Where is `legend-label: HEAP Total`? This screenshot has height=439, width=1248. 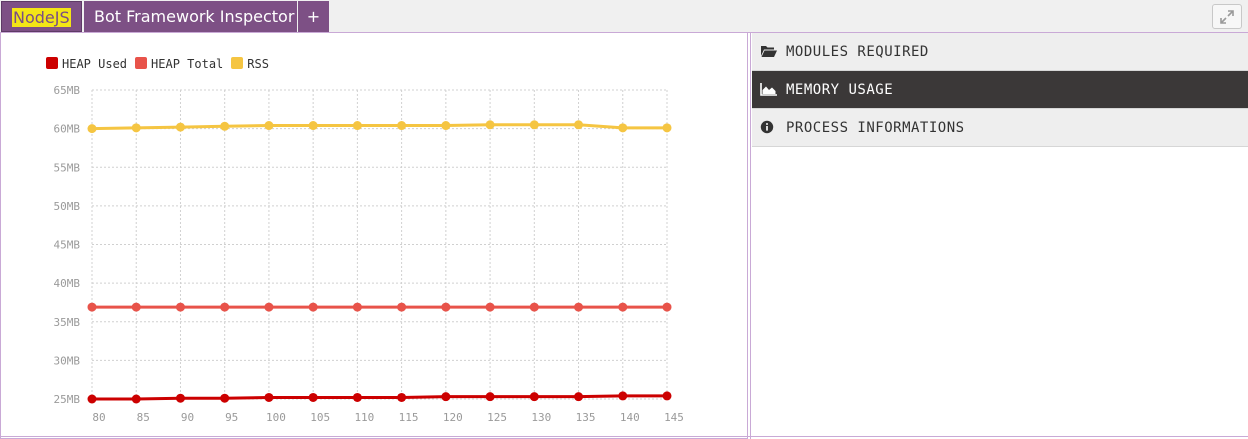 legend-label: HEAP Total is located at coordinates (187, 64).